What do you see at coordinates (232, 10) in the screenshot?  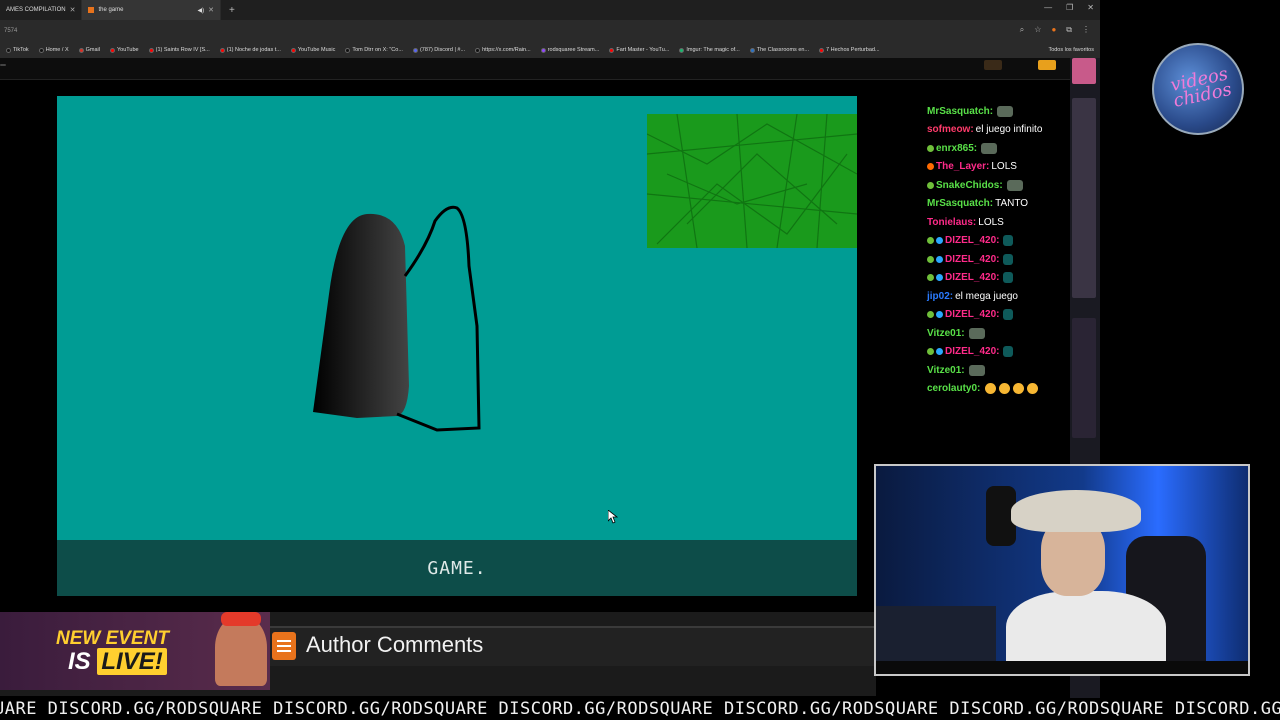 I see `new-tab-button: +` at bounding box center [232, 10].